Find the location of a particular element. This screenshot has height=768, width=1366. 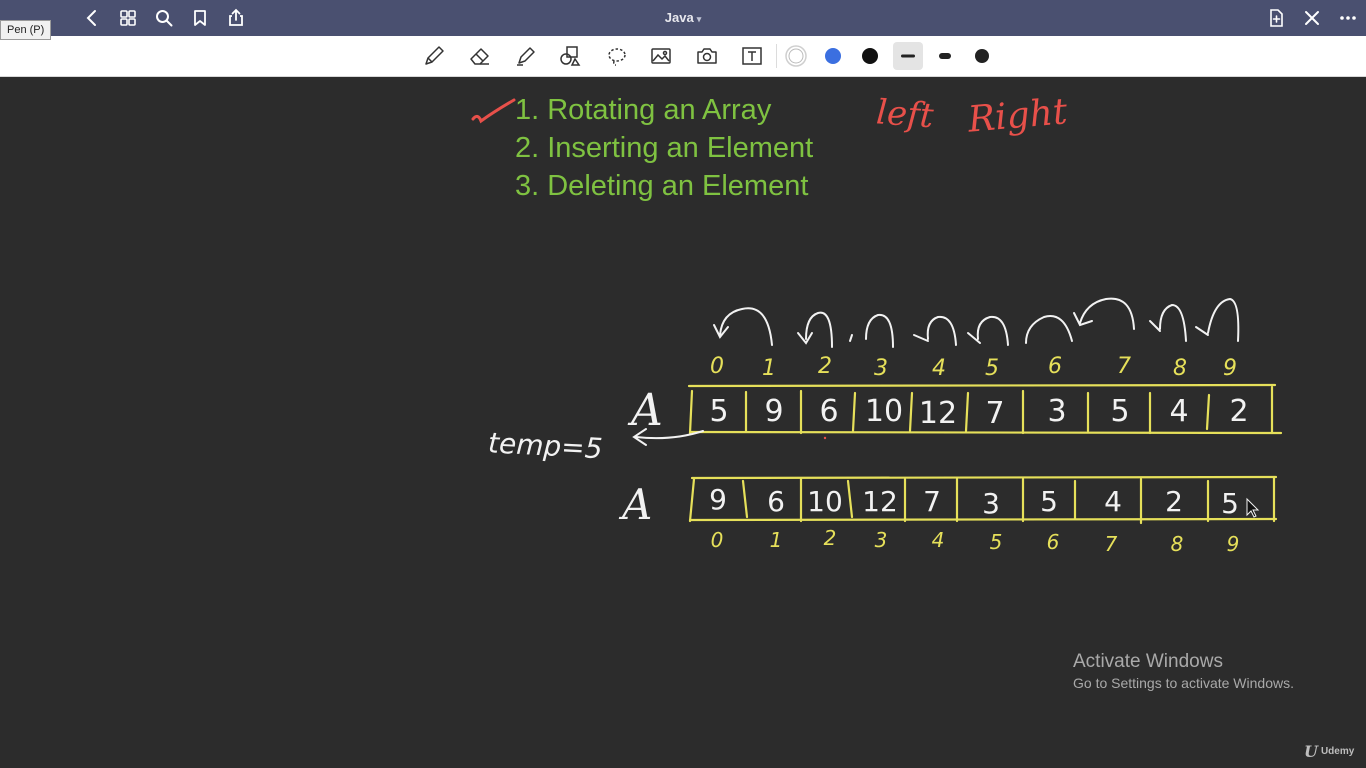

pen-tooltip: Pen (P) is located at coordinates (26, 30).